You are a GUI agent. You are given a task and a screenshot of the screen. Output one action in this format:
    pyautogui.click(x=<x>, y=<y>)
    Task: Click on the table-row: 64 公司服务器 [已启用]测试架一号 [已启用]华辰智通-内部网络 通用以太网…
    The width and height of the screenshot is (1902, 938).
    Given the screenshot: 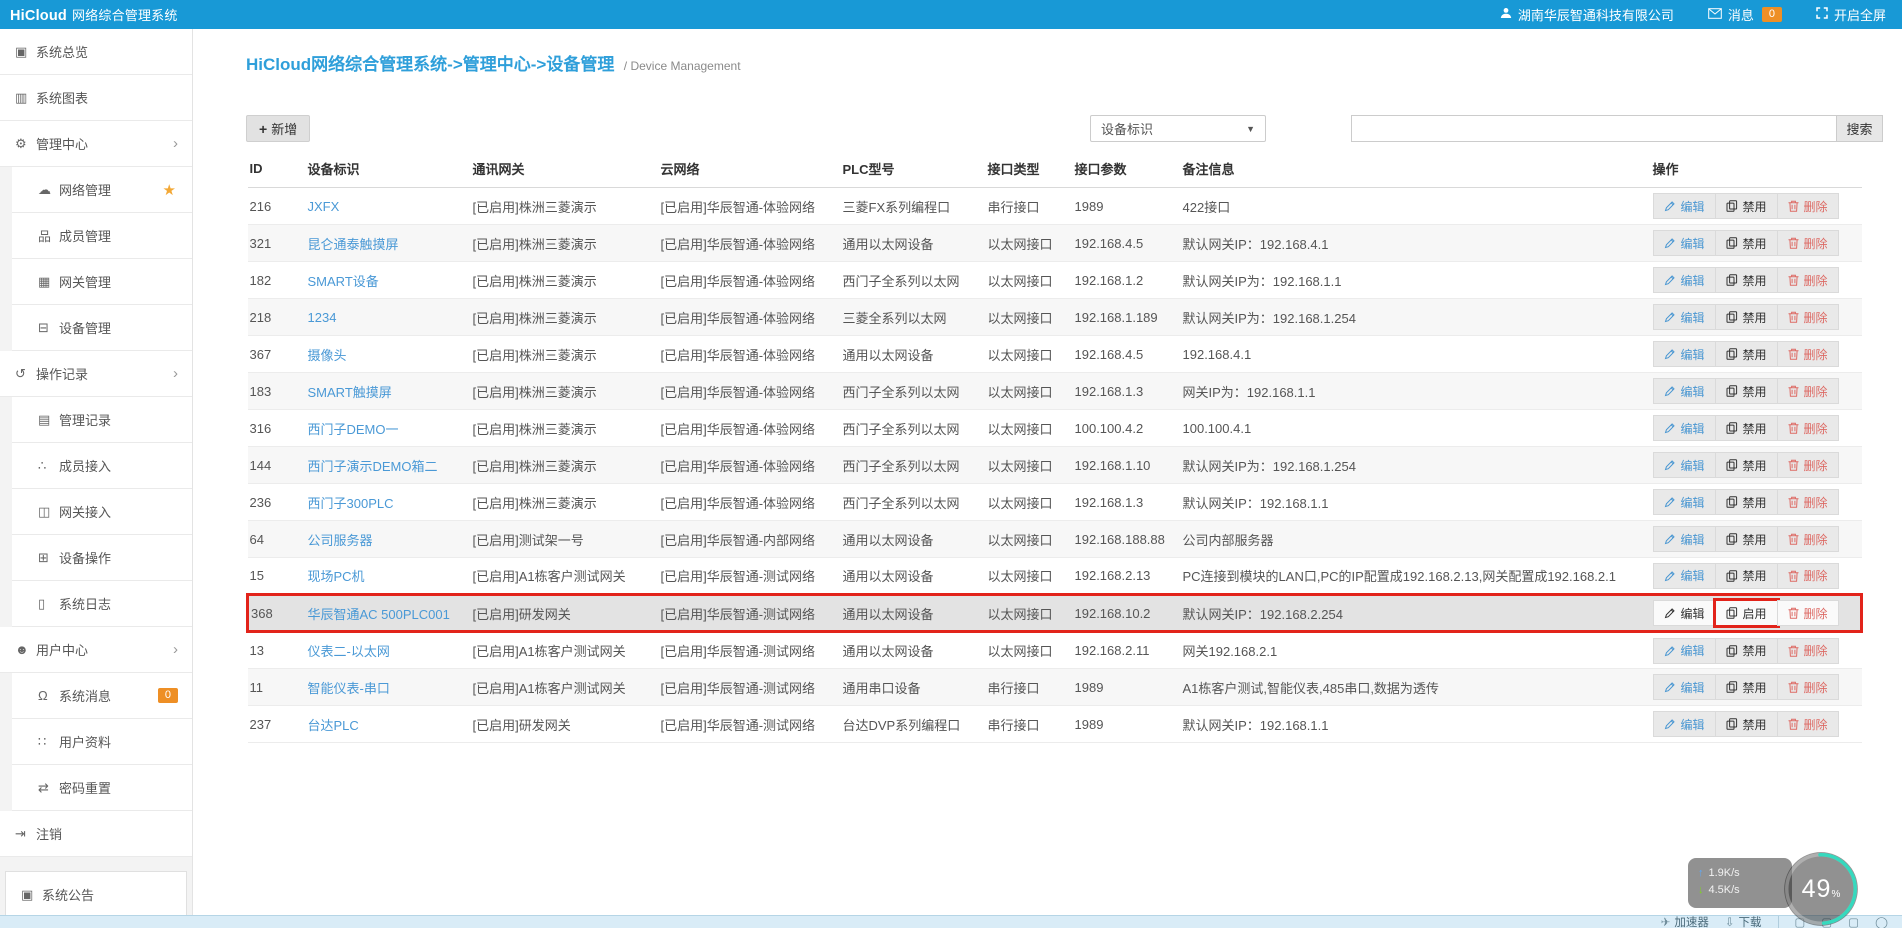 What is the action you would take?
    pyautogui.click(x=1054, y=539)
    